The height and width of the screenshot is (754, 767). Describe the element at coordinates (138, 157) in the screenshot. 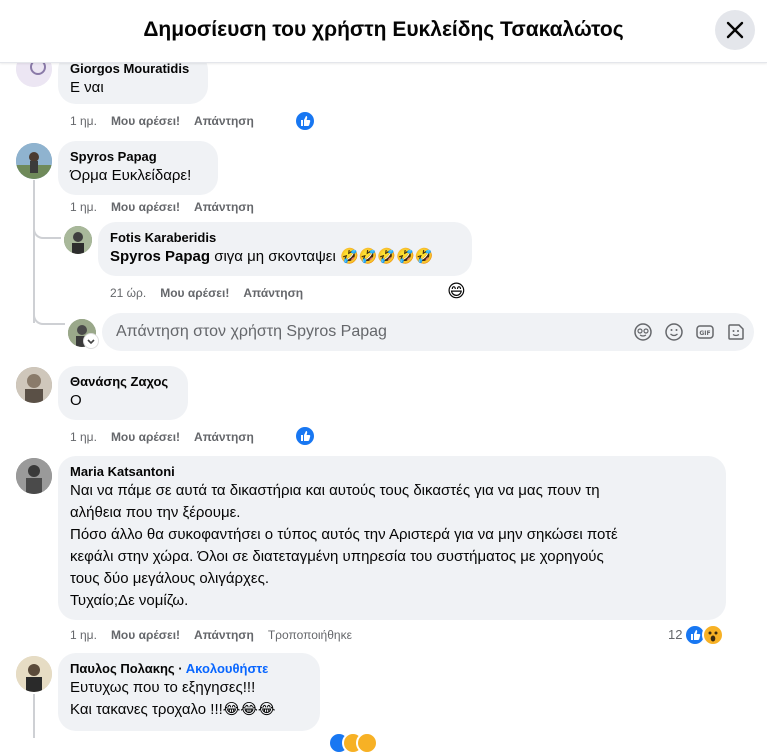

I see `comment-author: Spyros Papag` at that location.